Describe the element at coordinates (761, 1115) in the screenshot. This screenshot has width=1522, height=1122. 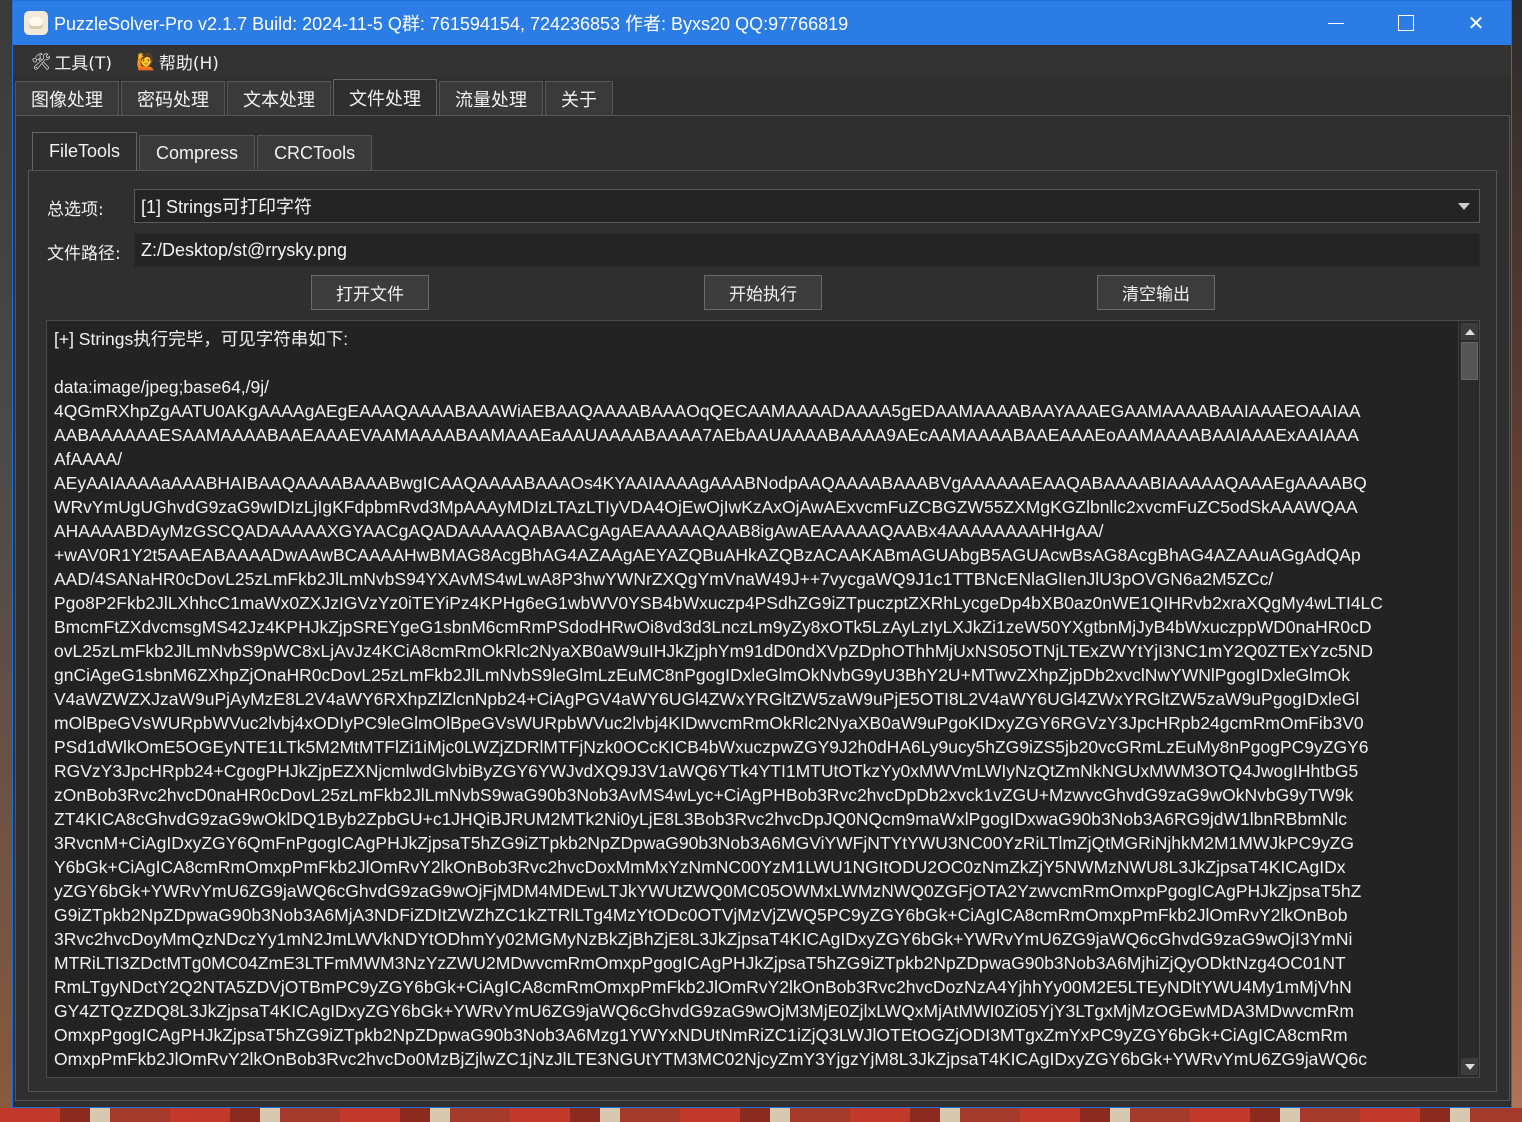
I see `desktop-background-bottom` at that location.